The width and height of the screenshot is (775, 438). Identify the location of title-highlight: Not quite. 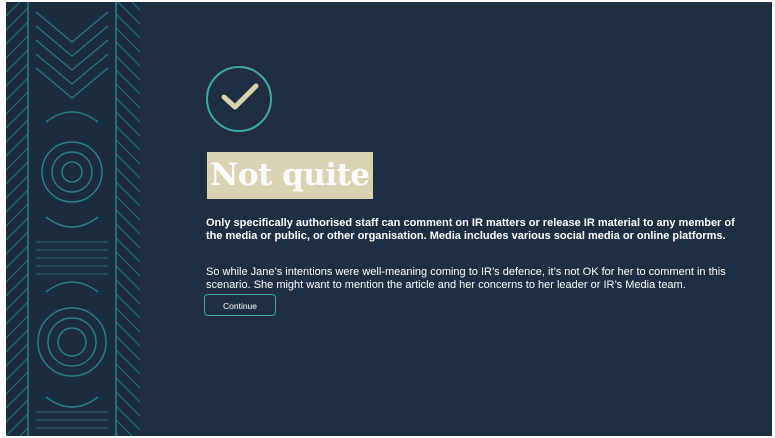
(290, 175).